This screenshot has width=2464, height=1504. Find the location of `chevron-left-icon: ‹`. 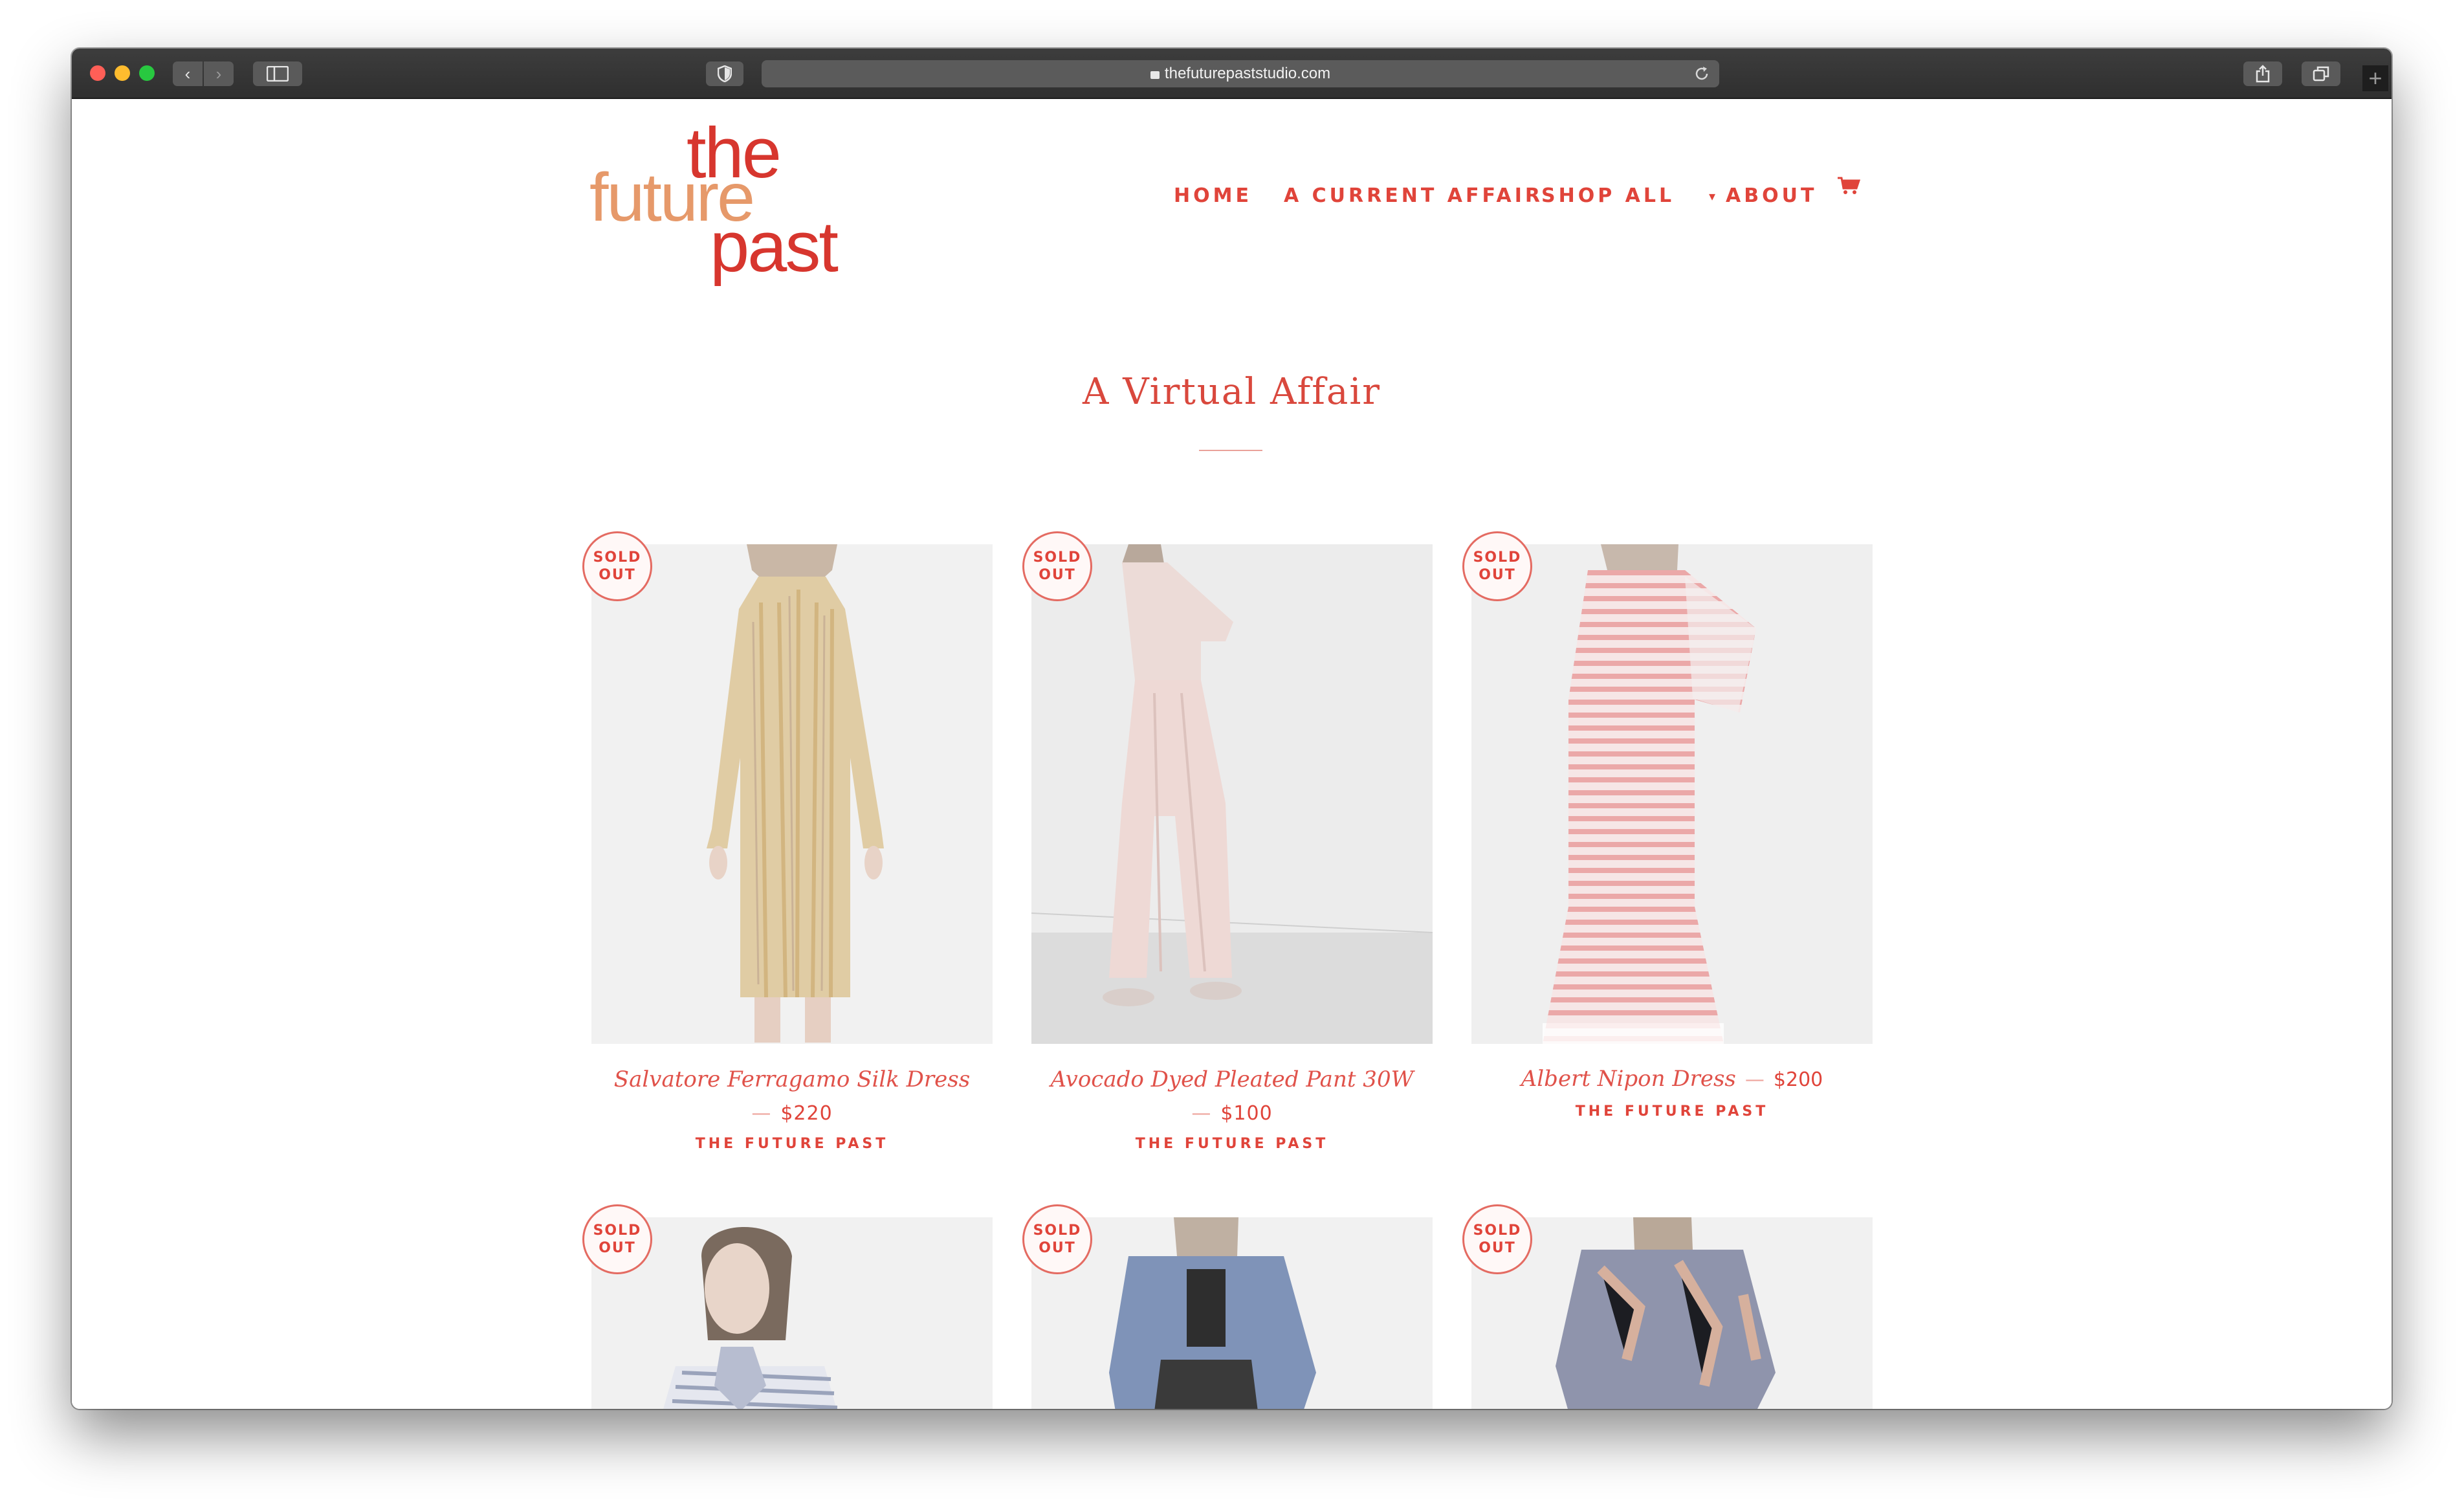

chevron-left-icon: ‹ is located at coordinates (187, 74).